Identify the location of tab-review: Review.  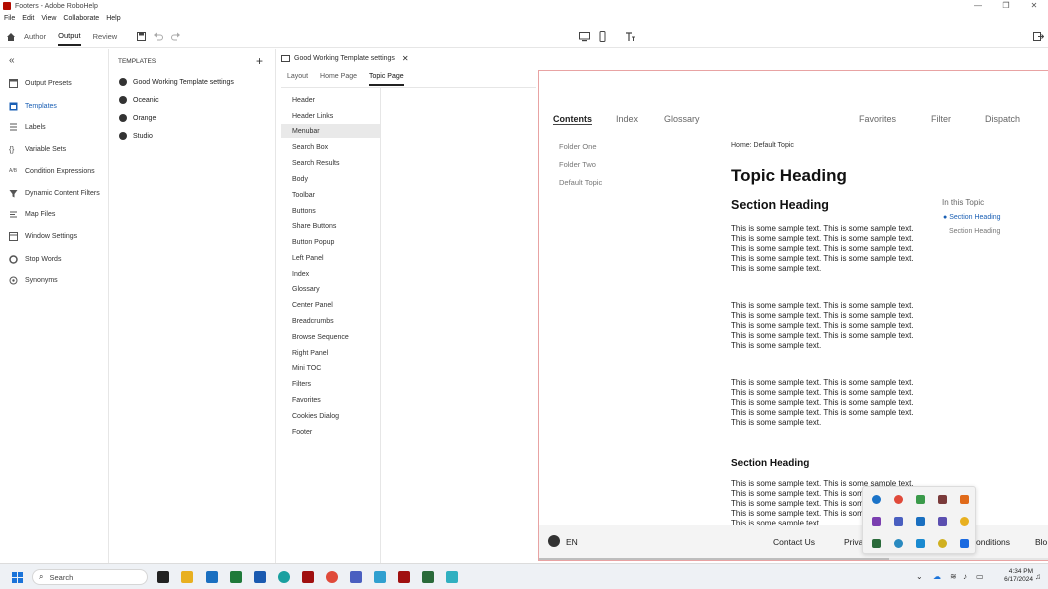
(105, 36).